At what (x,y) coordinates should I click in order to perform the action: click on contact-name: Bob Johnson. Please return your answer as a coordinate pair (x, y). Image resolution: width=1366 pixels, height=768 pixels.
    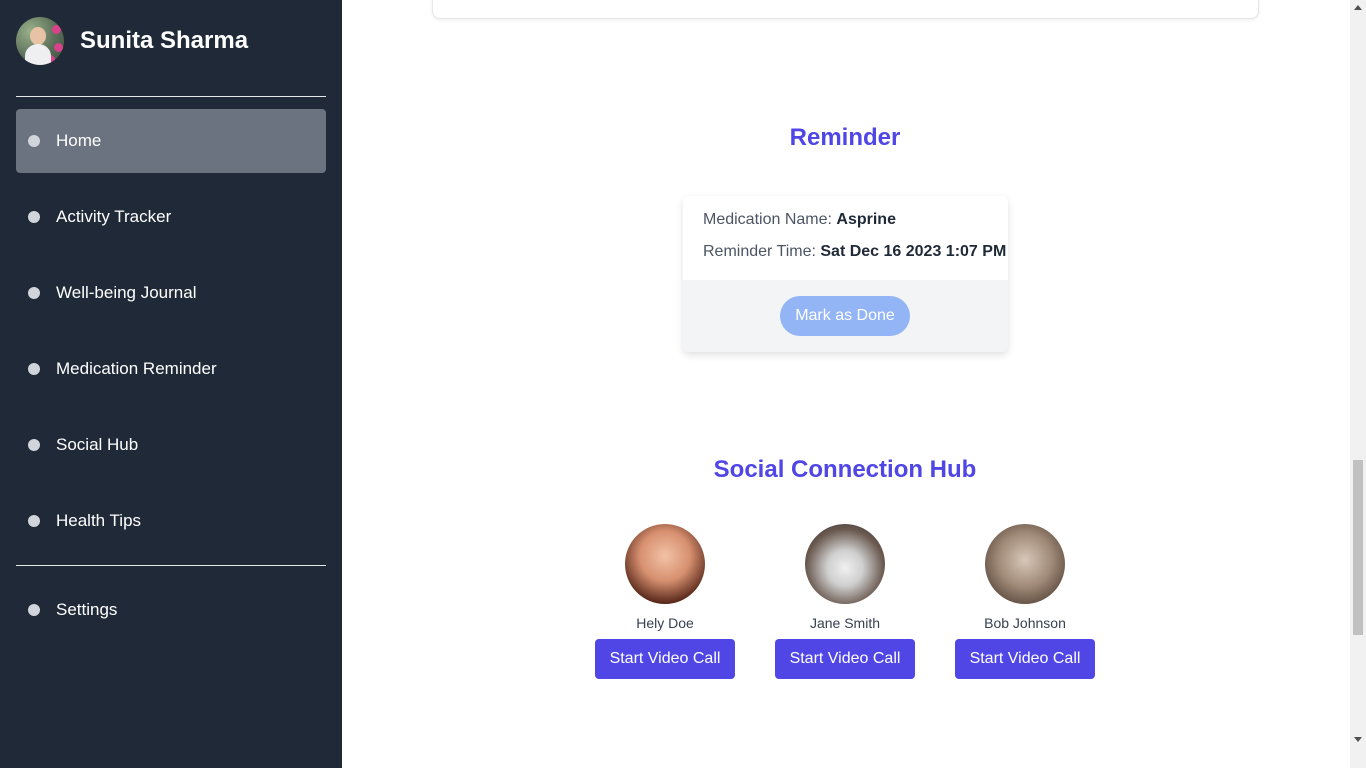
    Looking at the image, I should click on (1025, 623).